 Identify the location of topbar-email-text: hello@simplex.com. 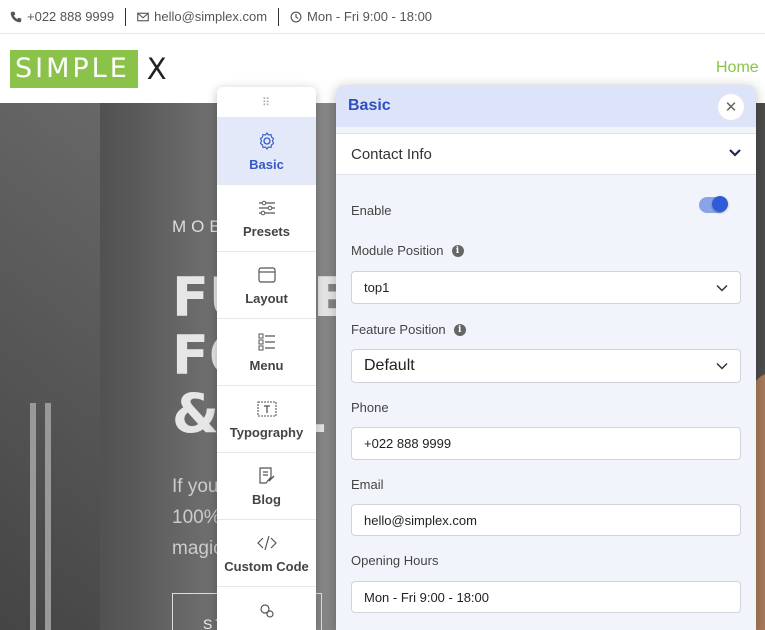
(211, 16).